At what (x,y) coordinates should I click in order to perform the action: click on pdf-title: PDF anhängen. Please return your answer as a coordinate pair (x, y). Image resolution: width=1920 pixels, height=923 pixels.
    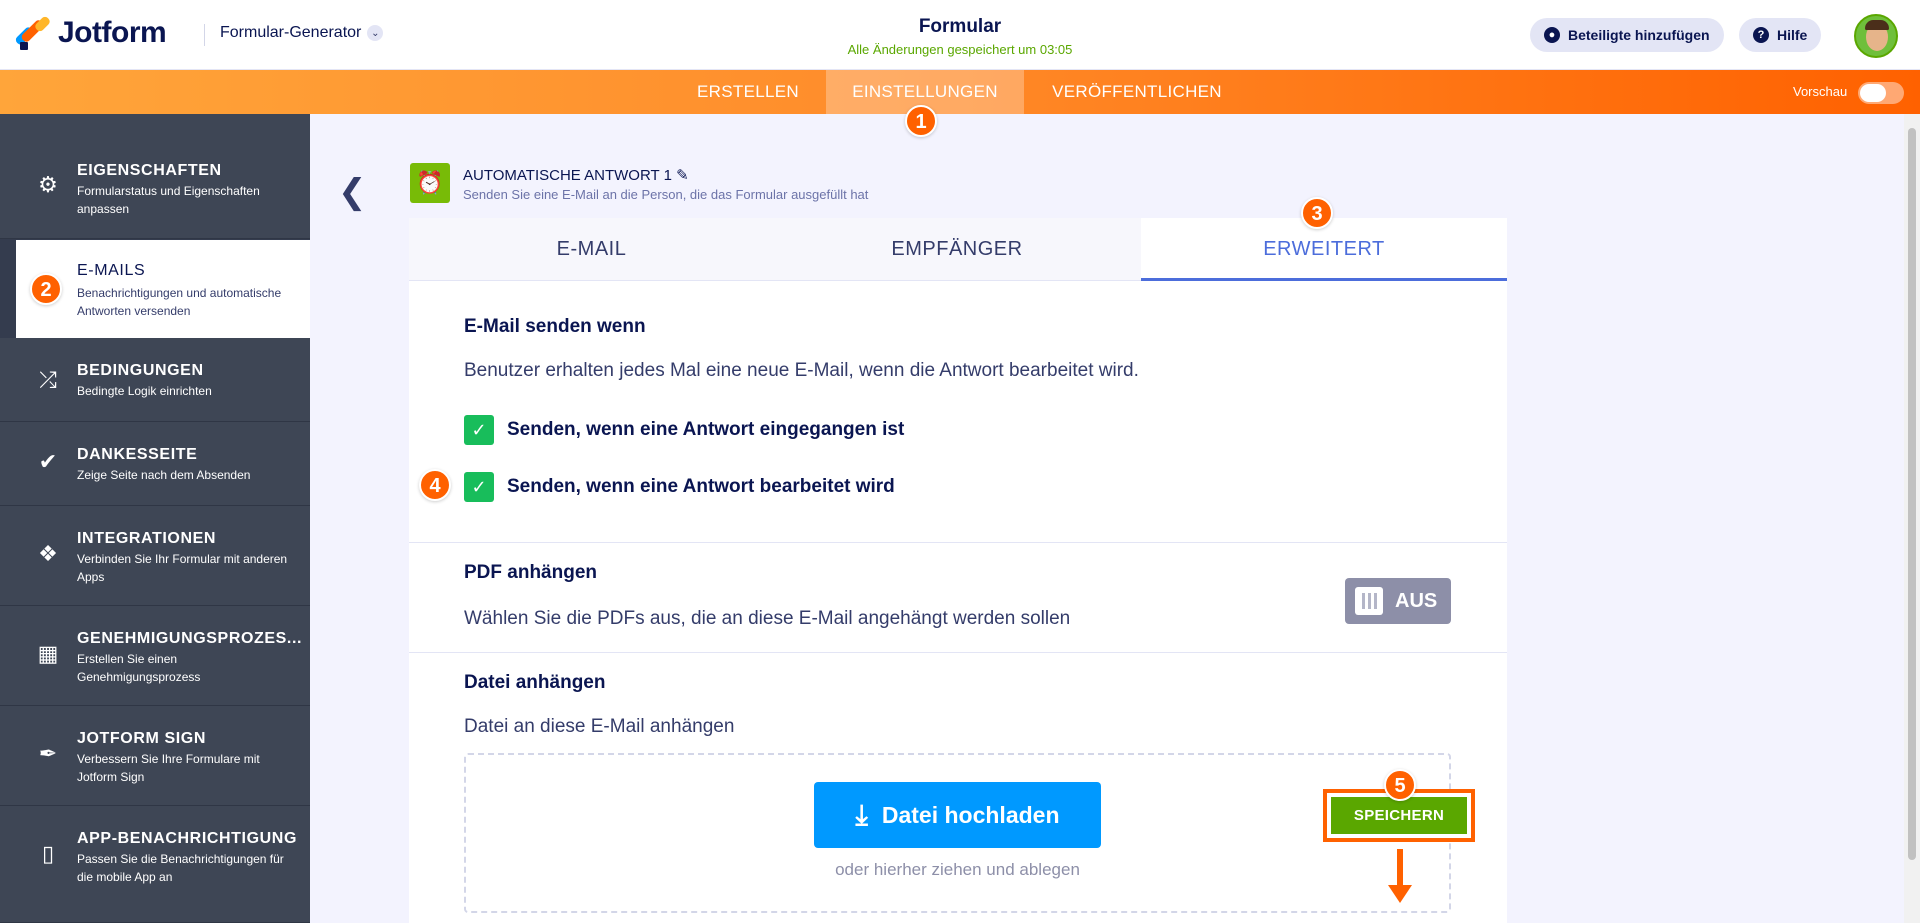
    Looking at the image, I should click on (531, 572).